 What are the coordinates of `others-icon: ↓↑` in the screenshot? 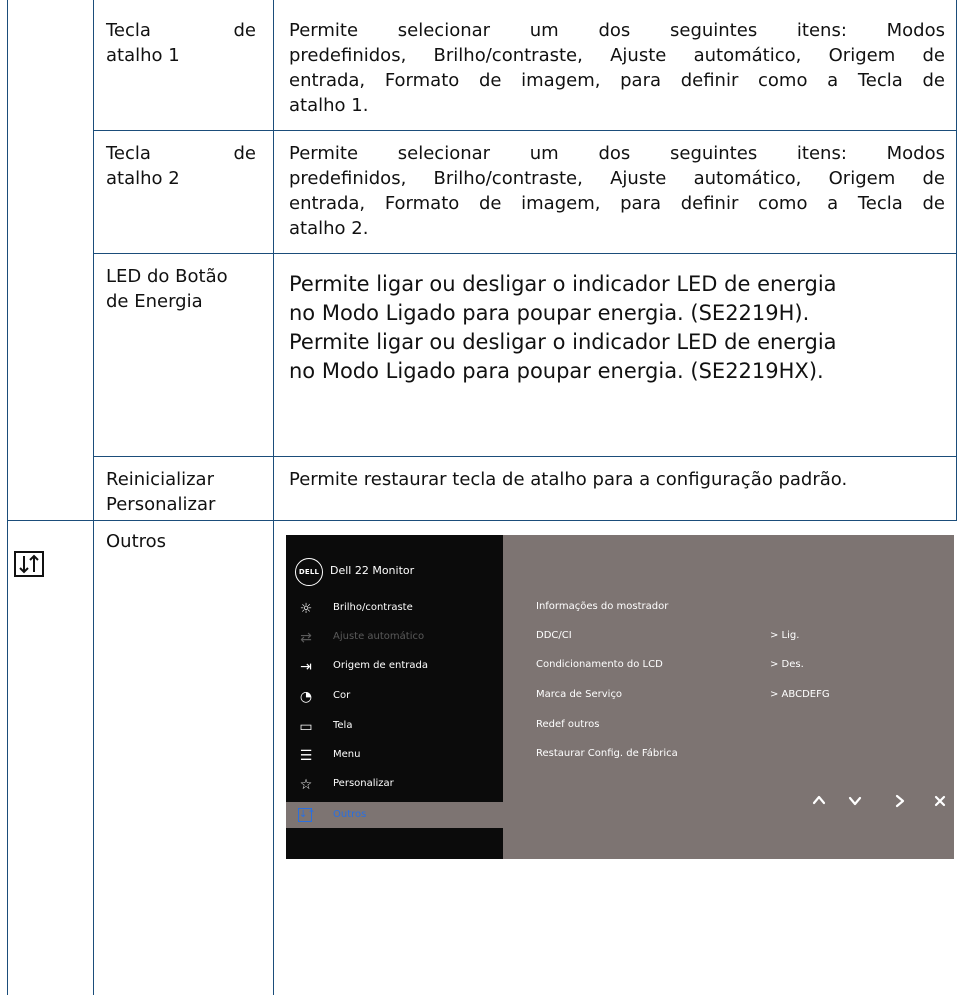 It's located at (307, 815).